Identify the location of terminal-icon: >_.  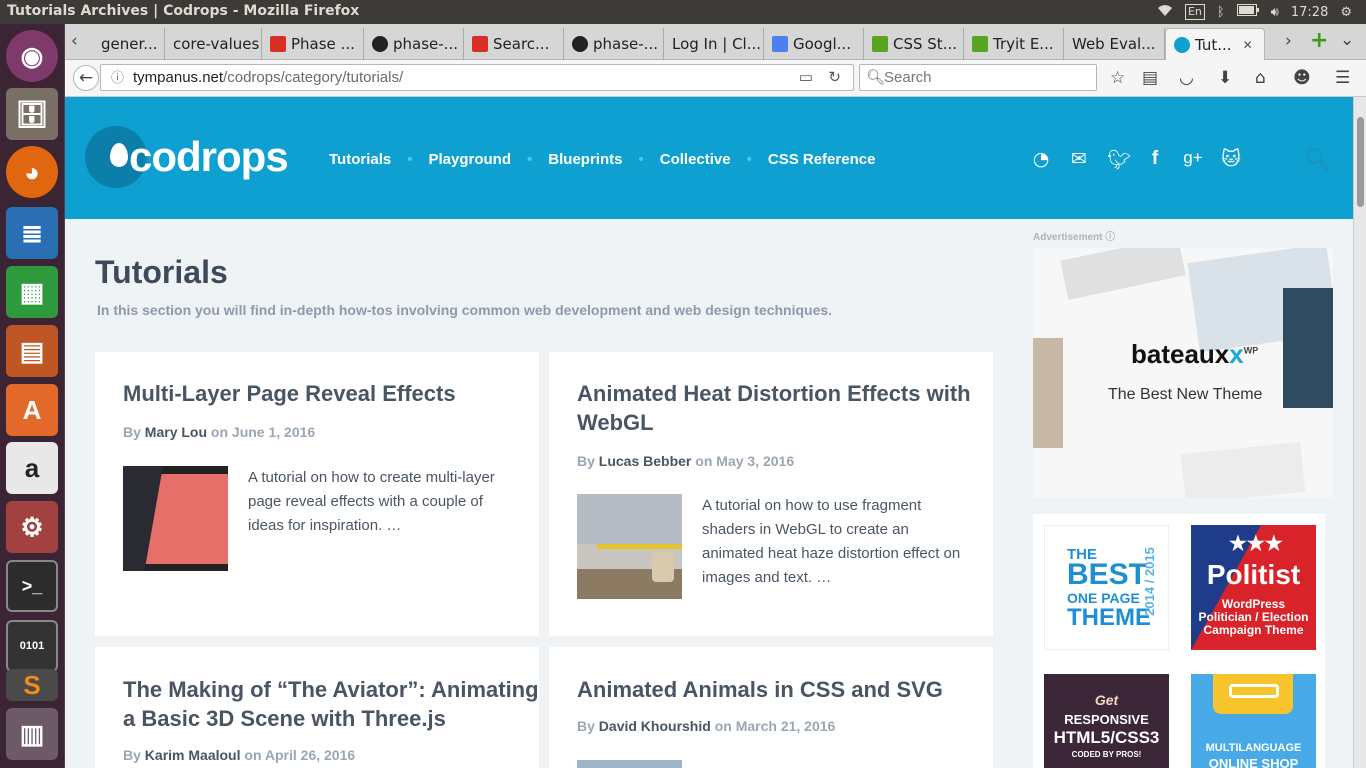
(32, 586).